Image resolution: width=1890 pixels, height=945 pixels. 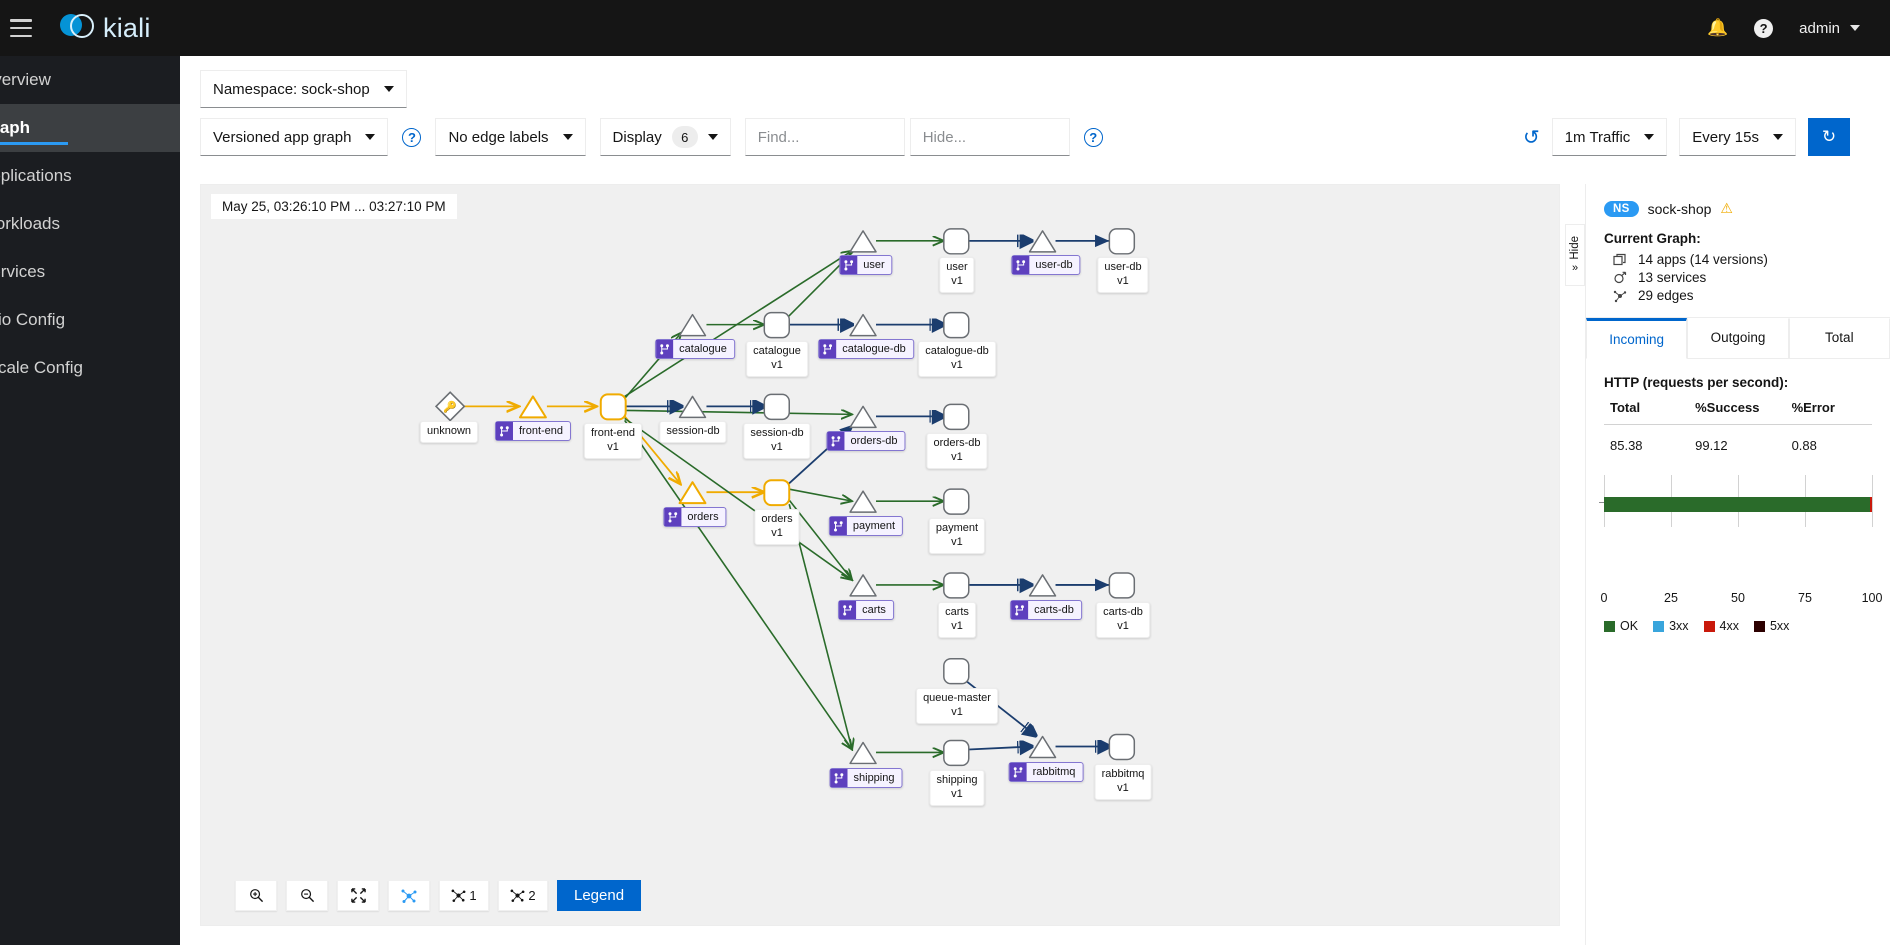 What do you see at coordinates (1839, 338) in the screenshot?
I see `tab-total: Total` at bounding box center [1839, 338].